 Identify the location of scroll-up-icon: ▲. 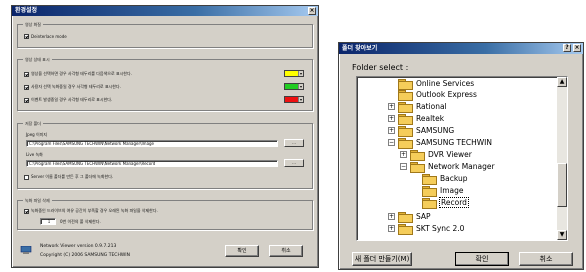
(562, 82).